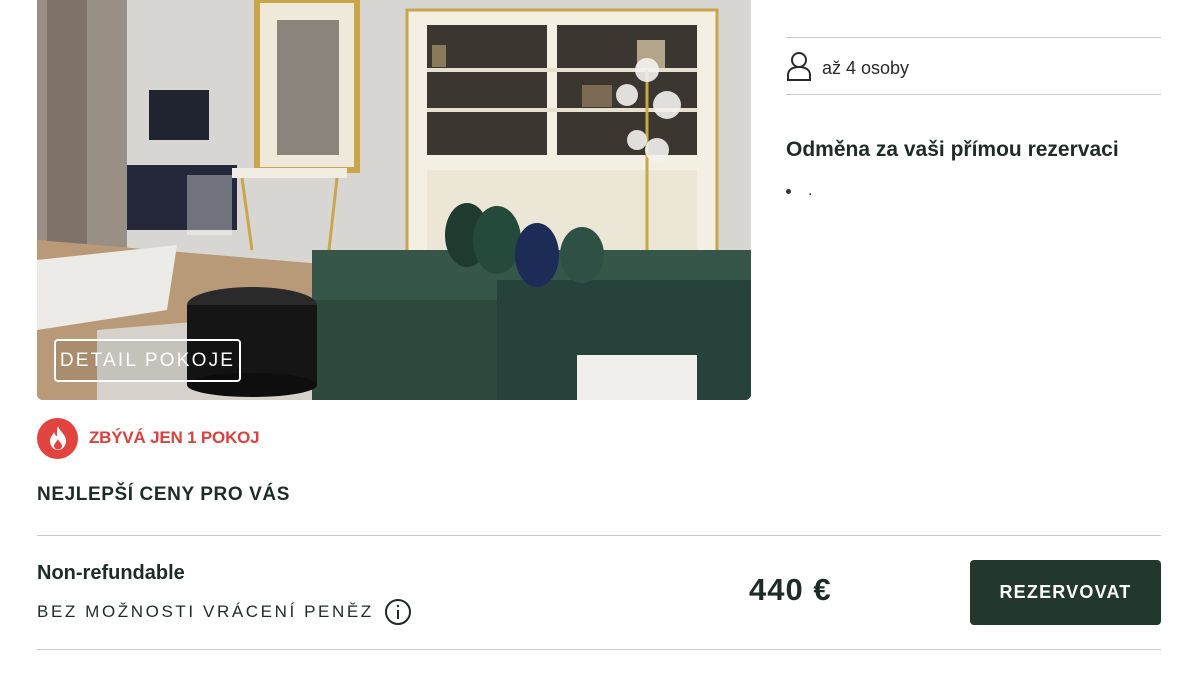 This screenshot has width=1200, height=674. Describe the element at coordinates (163, 494) in the screenshot. I see `best-prices-heading: NEJLEPŠÍ CENY PRO VÁS` at that location.